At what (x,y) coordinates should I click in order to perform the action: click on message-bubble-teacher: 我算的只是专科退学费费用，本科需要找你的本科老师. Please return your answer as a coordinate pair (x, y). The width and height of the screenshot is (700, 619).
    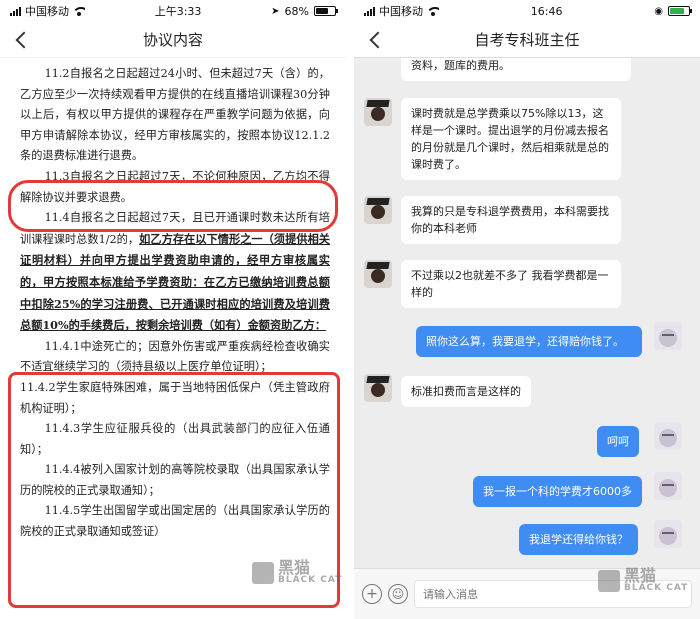
    Looking at the image, I should click on (511, 220).